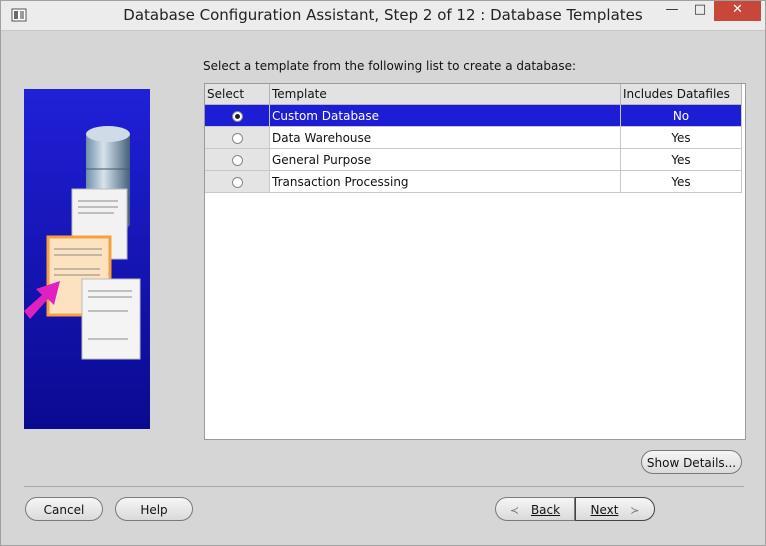  Describe the element at coordinates (154, 509) in the screenshot. I see `help-button: Help` at that location.